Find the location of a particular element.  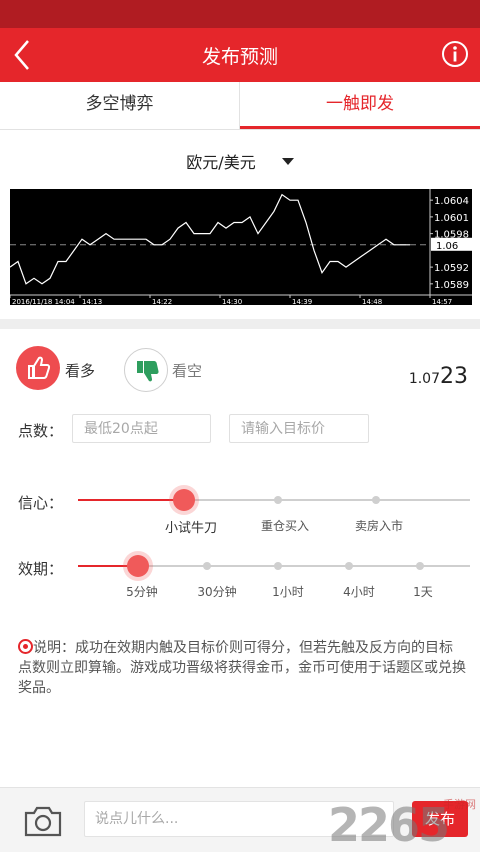

x-tick-label: 14:57 is located at coordinates (442, 301).